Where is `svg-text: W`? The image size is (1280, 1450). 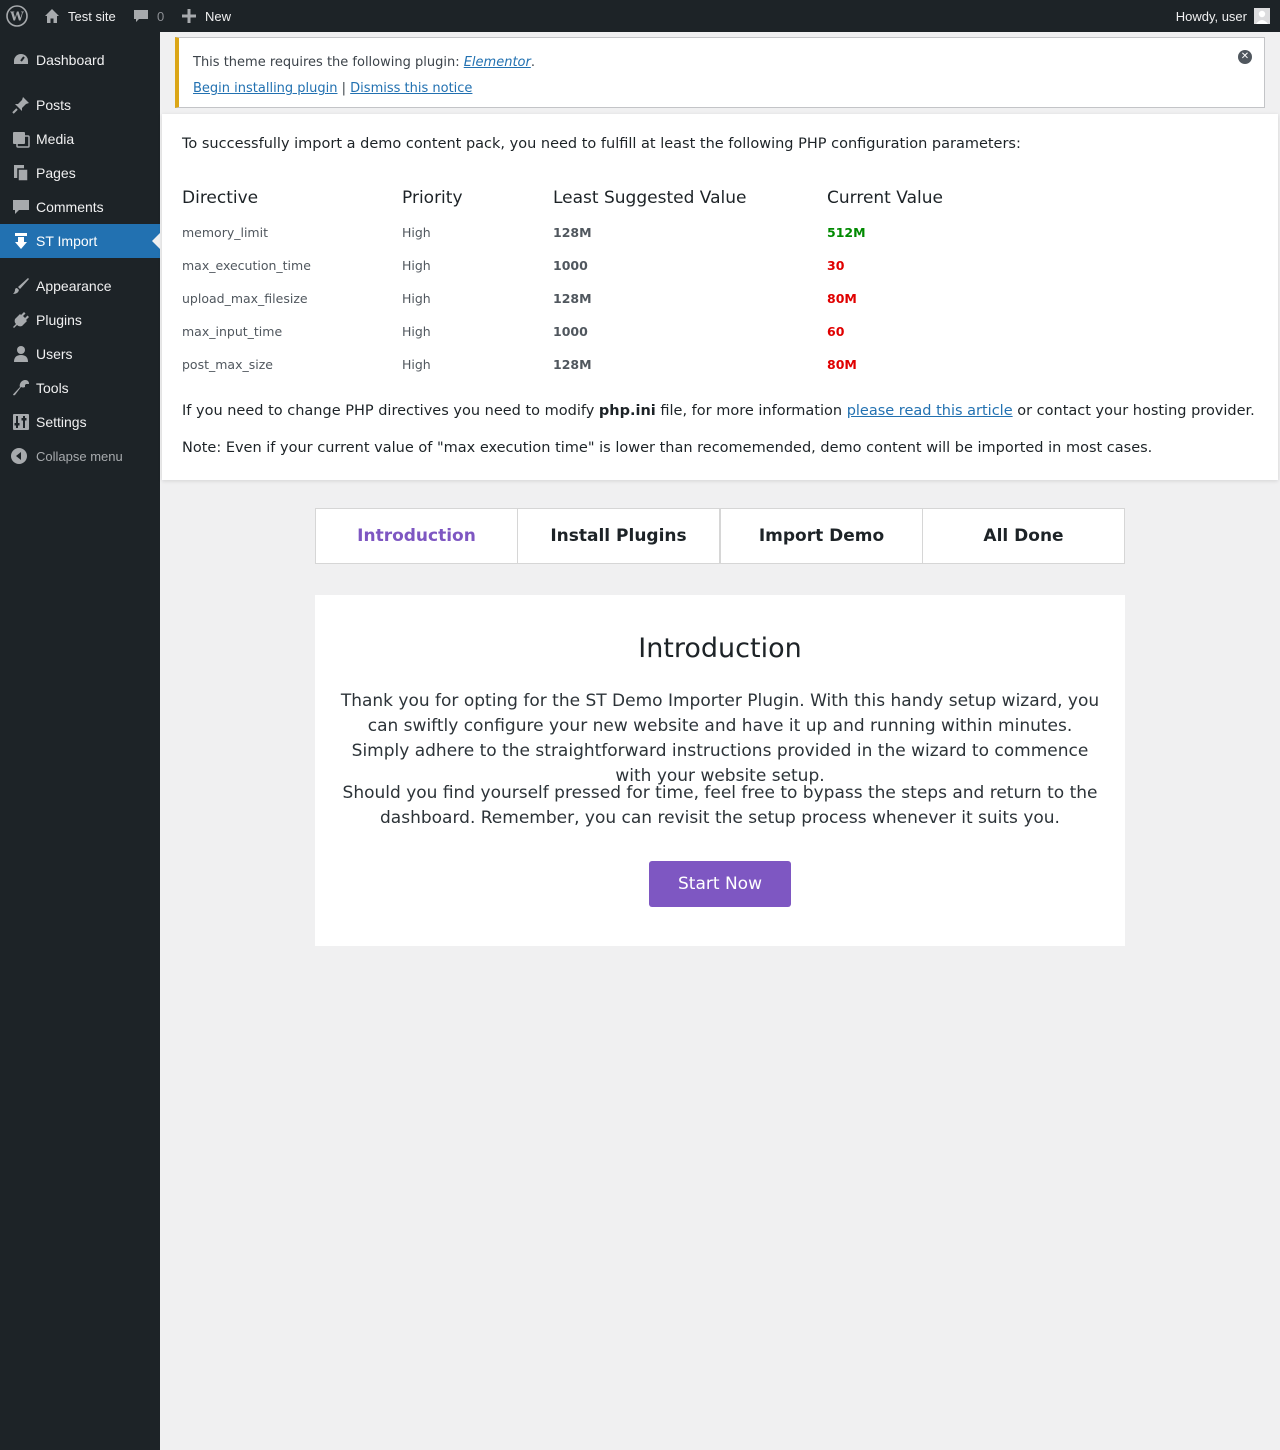
svg-text: W is located at coordinates (16, 17).